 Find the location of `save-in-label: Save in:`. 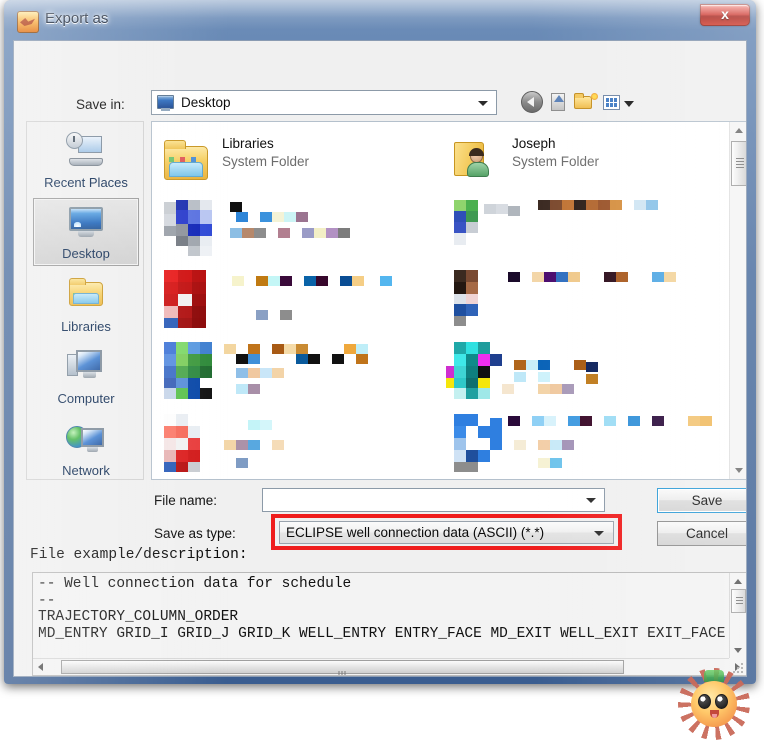

save-in-label: Save in: is located at coordinates (100, 104).